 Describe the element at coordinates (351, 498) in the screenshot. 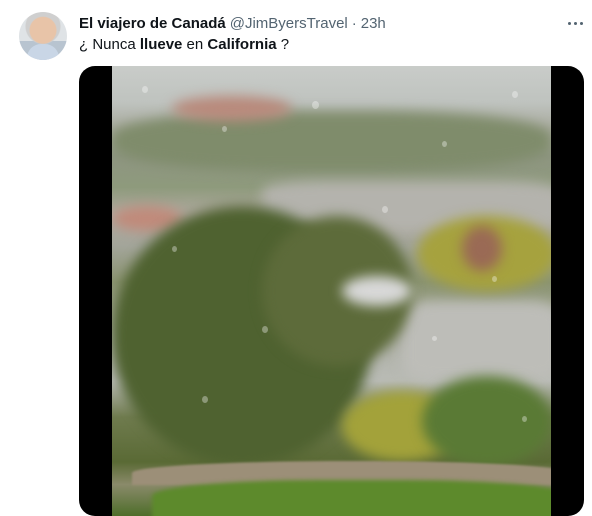

I see `scene-lawn` at that location.